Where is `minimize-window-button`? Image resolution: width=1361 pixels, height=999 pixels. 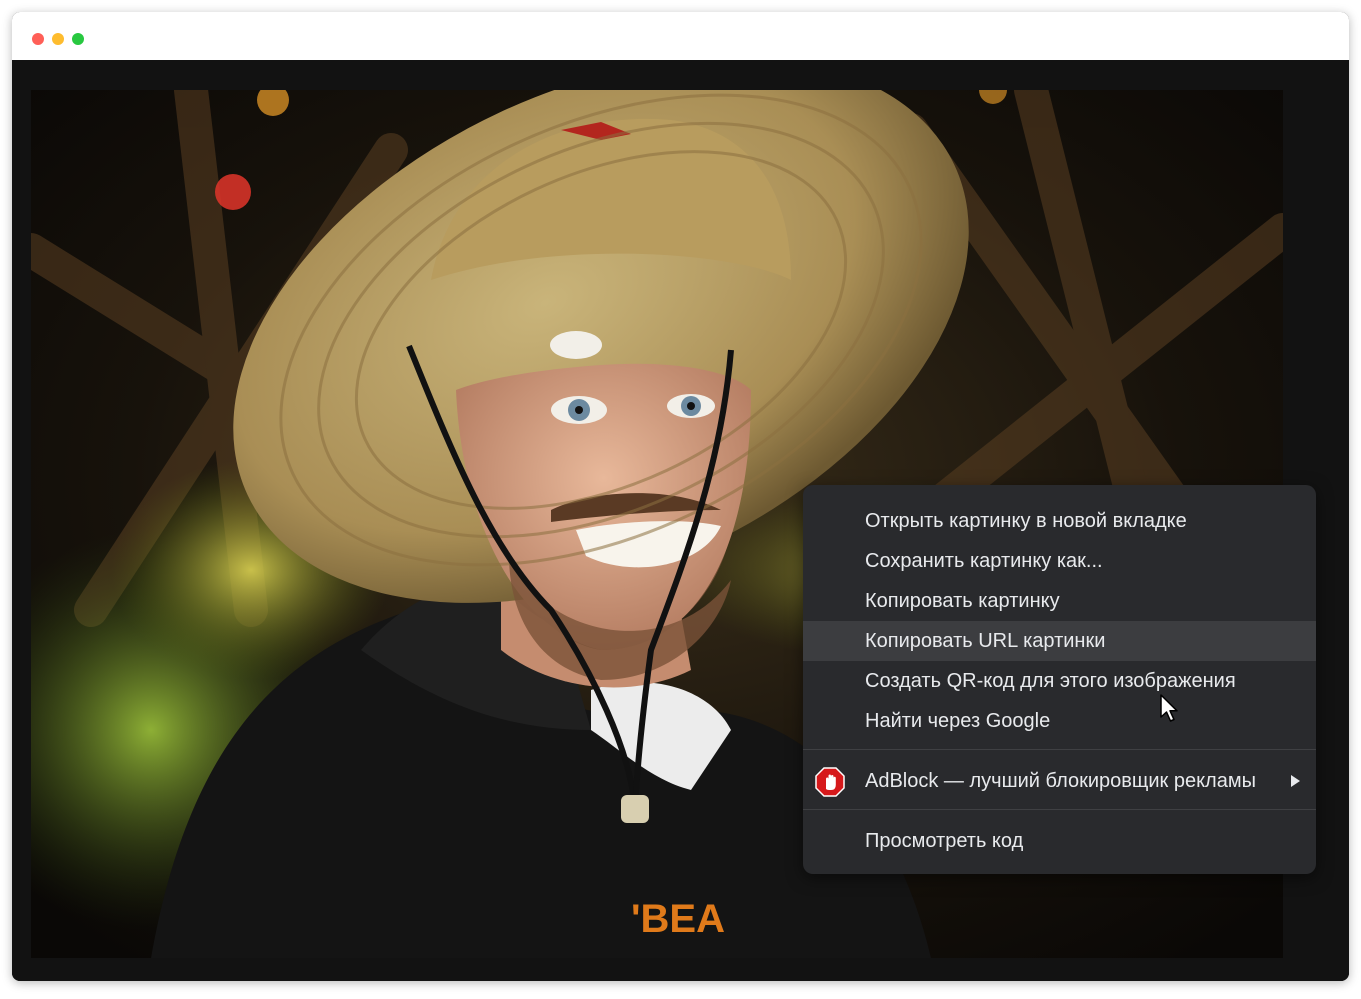 minimize-window-button is located at coordinates (58, 39).